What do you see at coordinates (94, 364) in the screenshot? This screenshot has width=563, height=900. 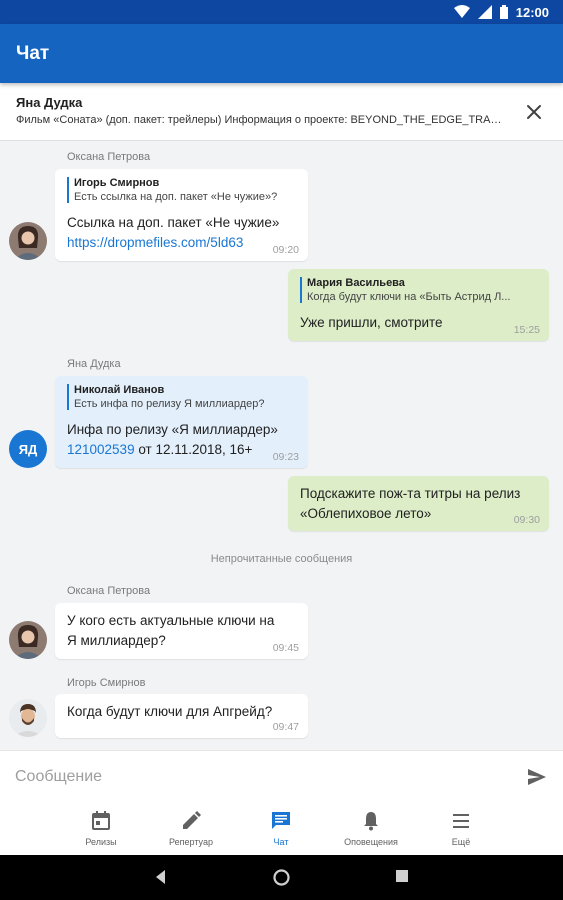 I see `message-sender: Яна Дудка` at bounding box center [94, 364].